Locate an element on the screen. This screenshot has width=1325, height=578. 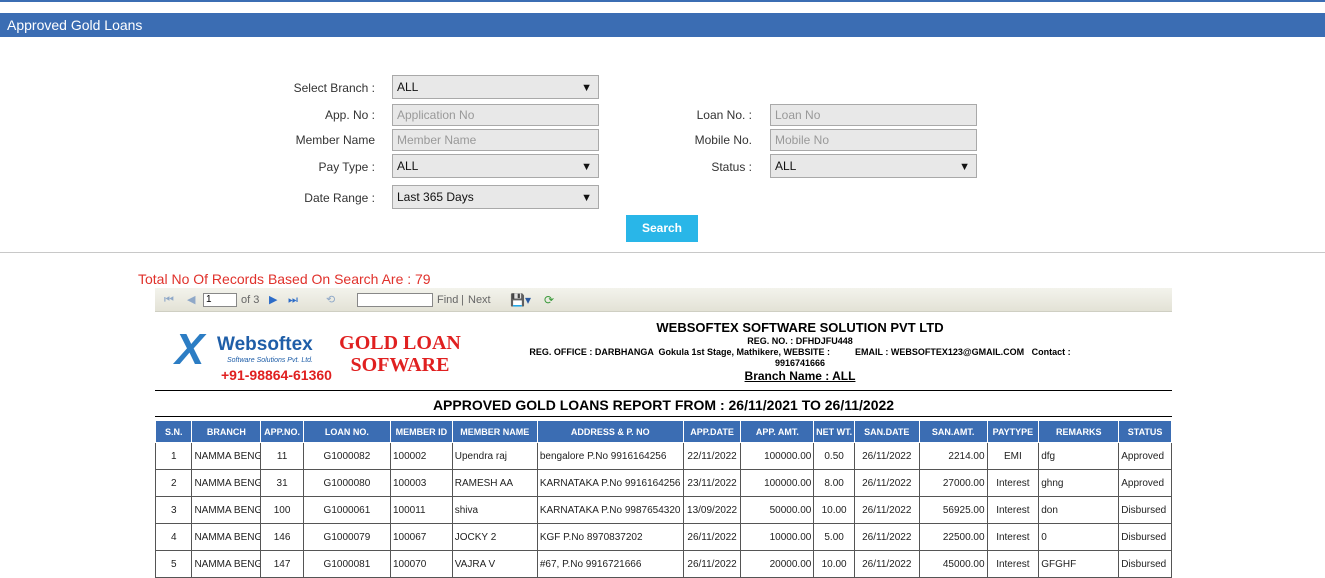
cell-sn: 4 is located at coordinates (173, 537).